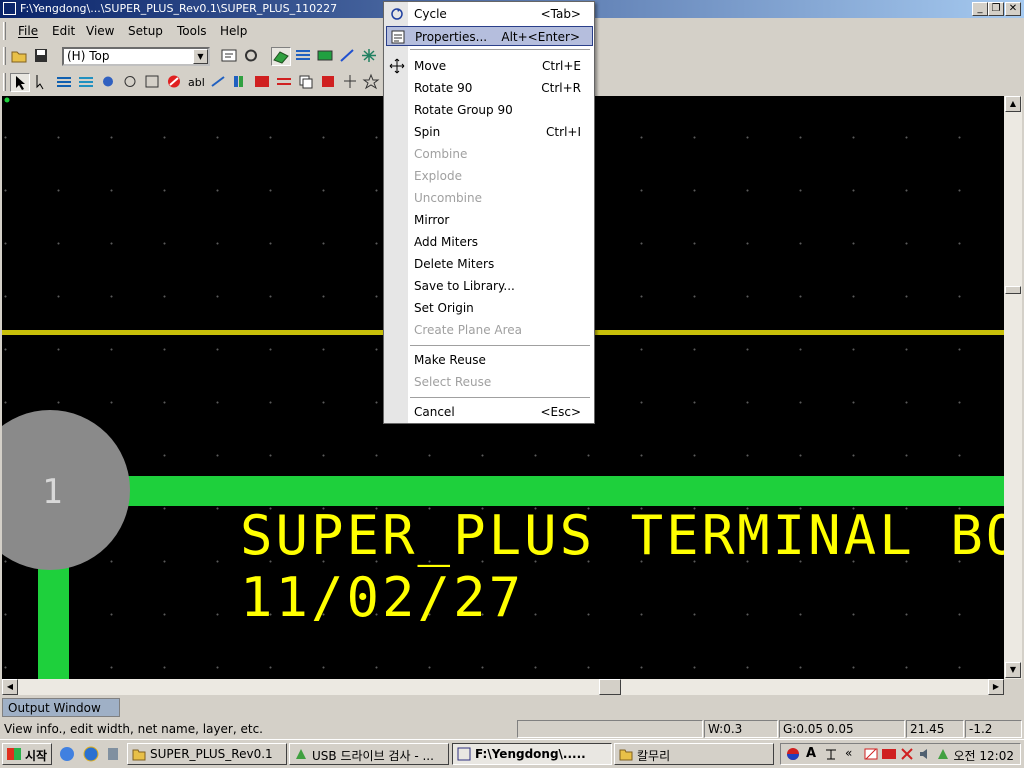 The width and height of the screenshot is (1024, 768). Describe the element at coordinates (175, 82) in the screenshot. I see `keepout-icon` at that location.